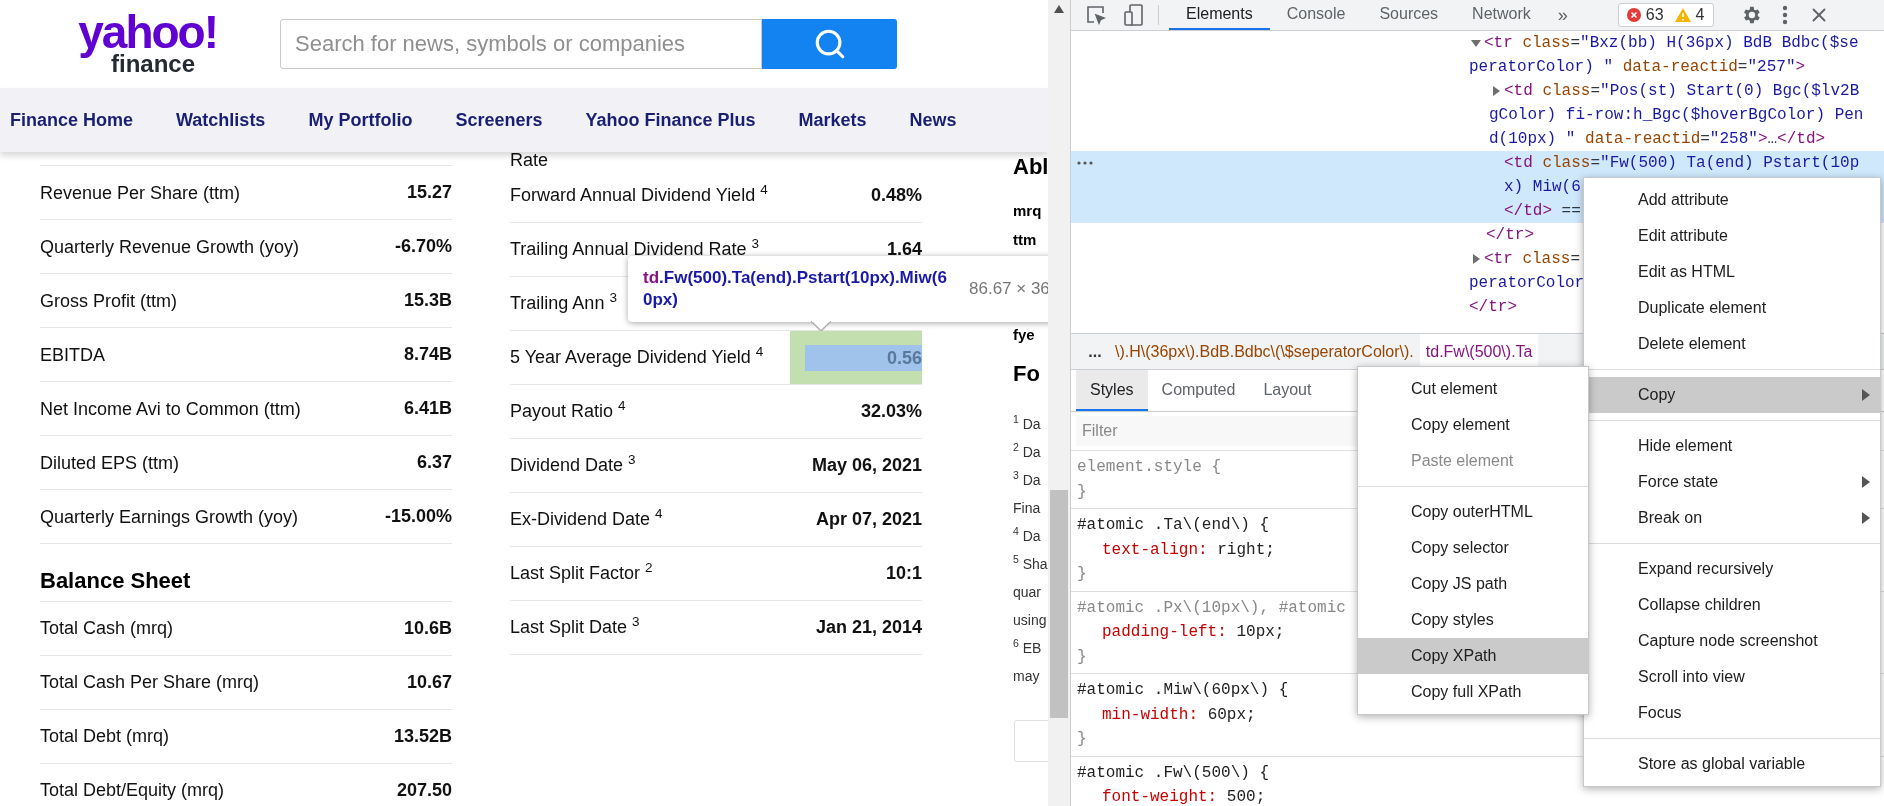 The width and height of the screenshot is (1884, 806). What do you see at coordinates (1027, 647) in the screenshot?
I see `footnote-text: $^{6}$ EB` at bounding box center [1027, 647].